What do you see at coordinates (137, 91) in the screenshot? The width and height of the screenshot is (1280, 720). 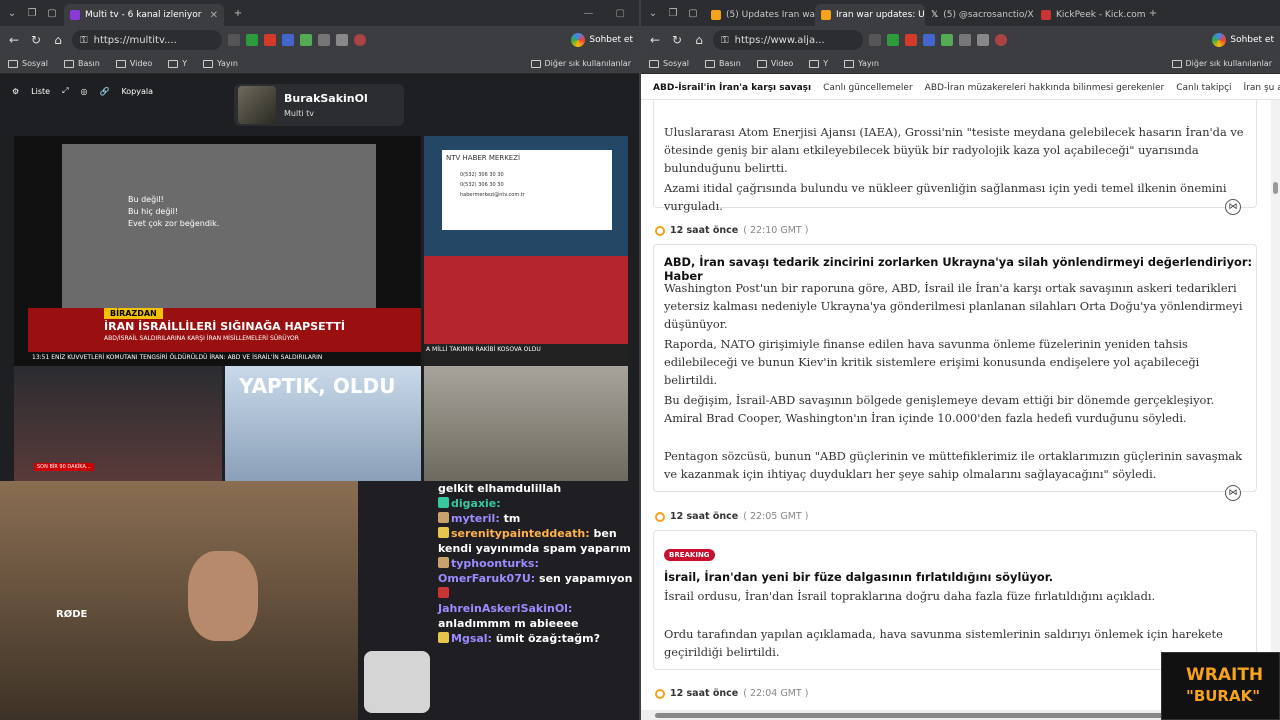 I see `copy-button: Kopyala` at bounding box center [137, 91].